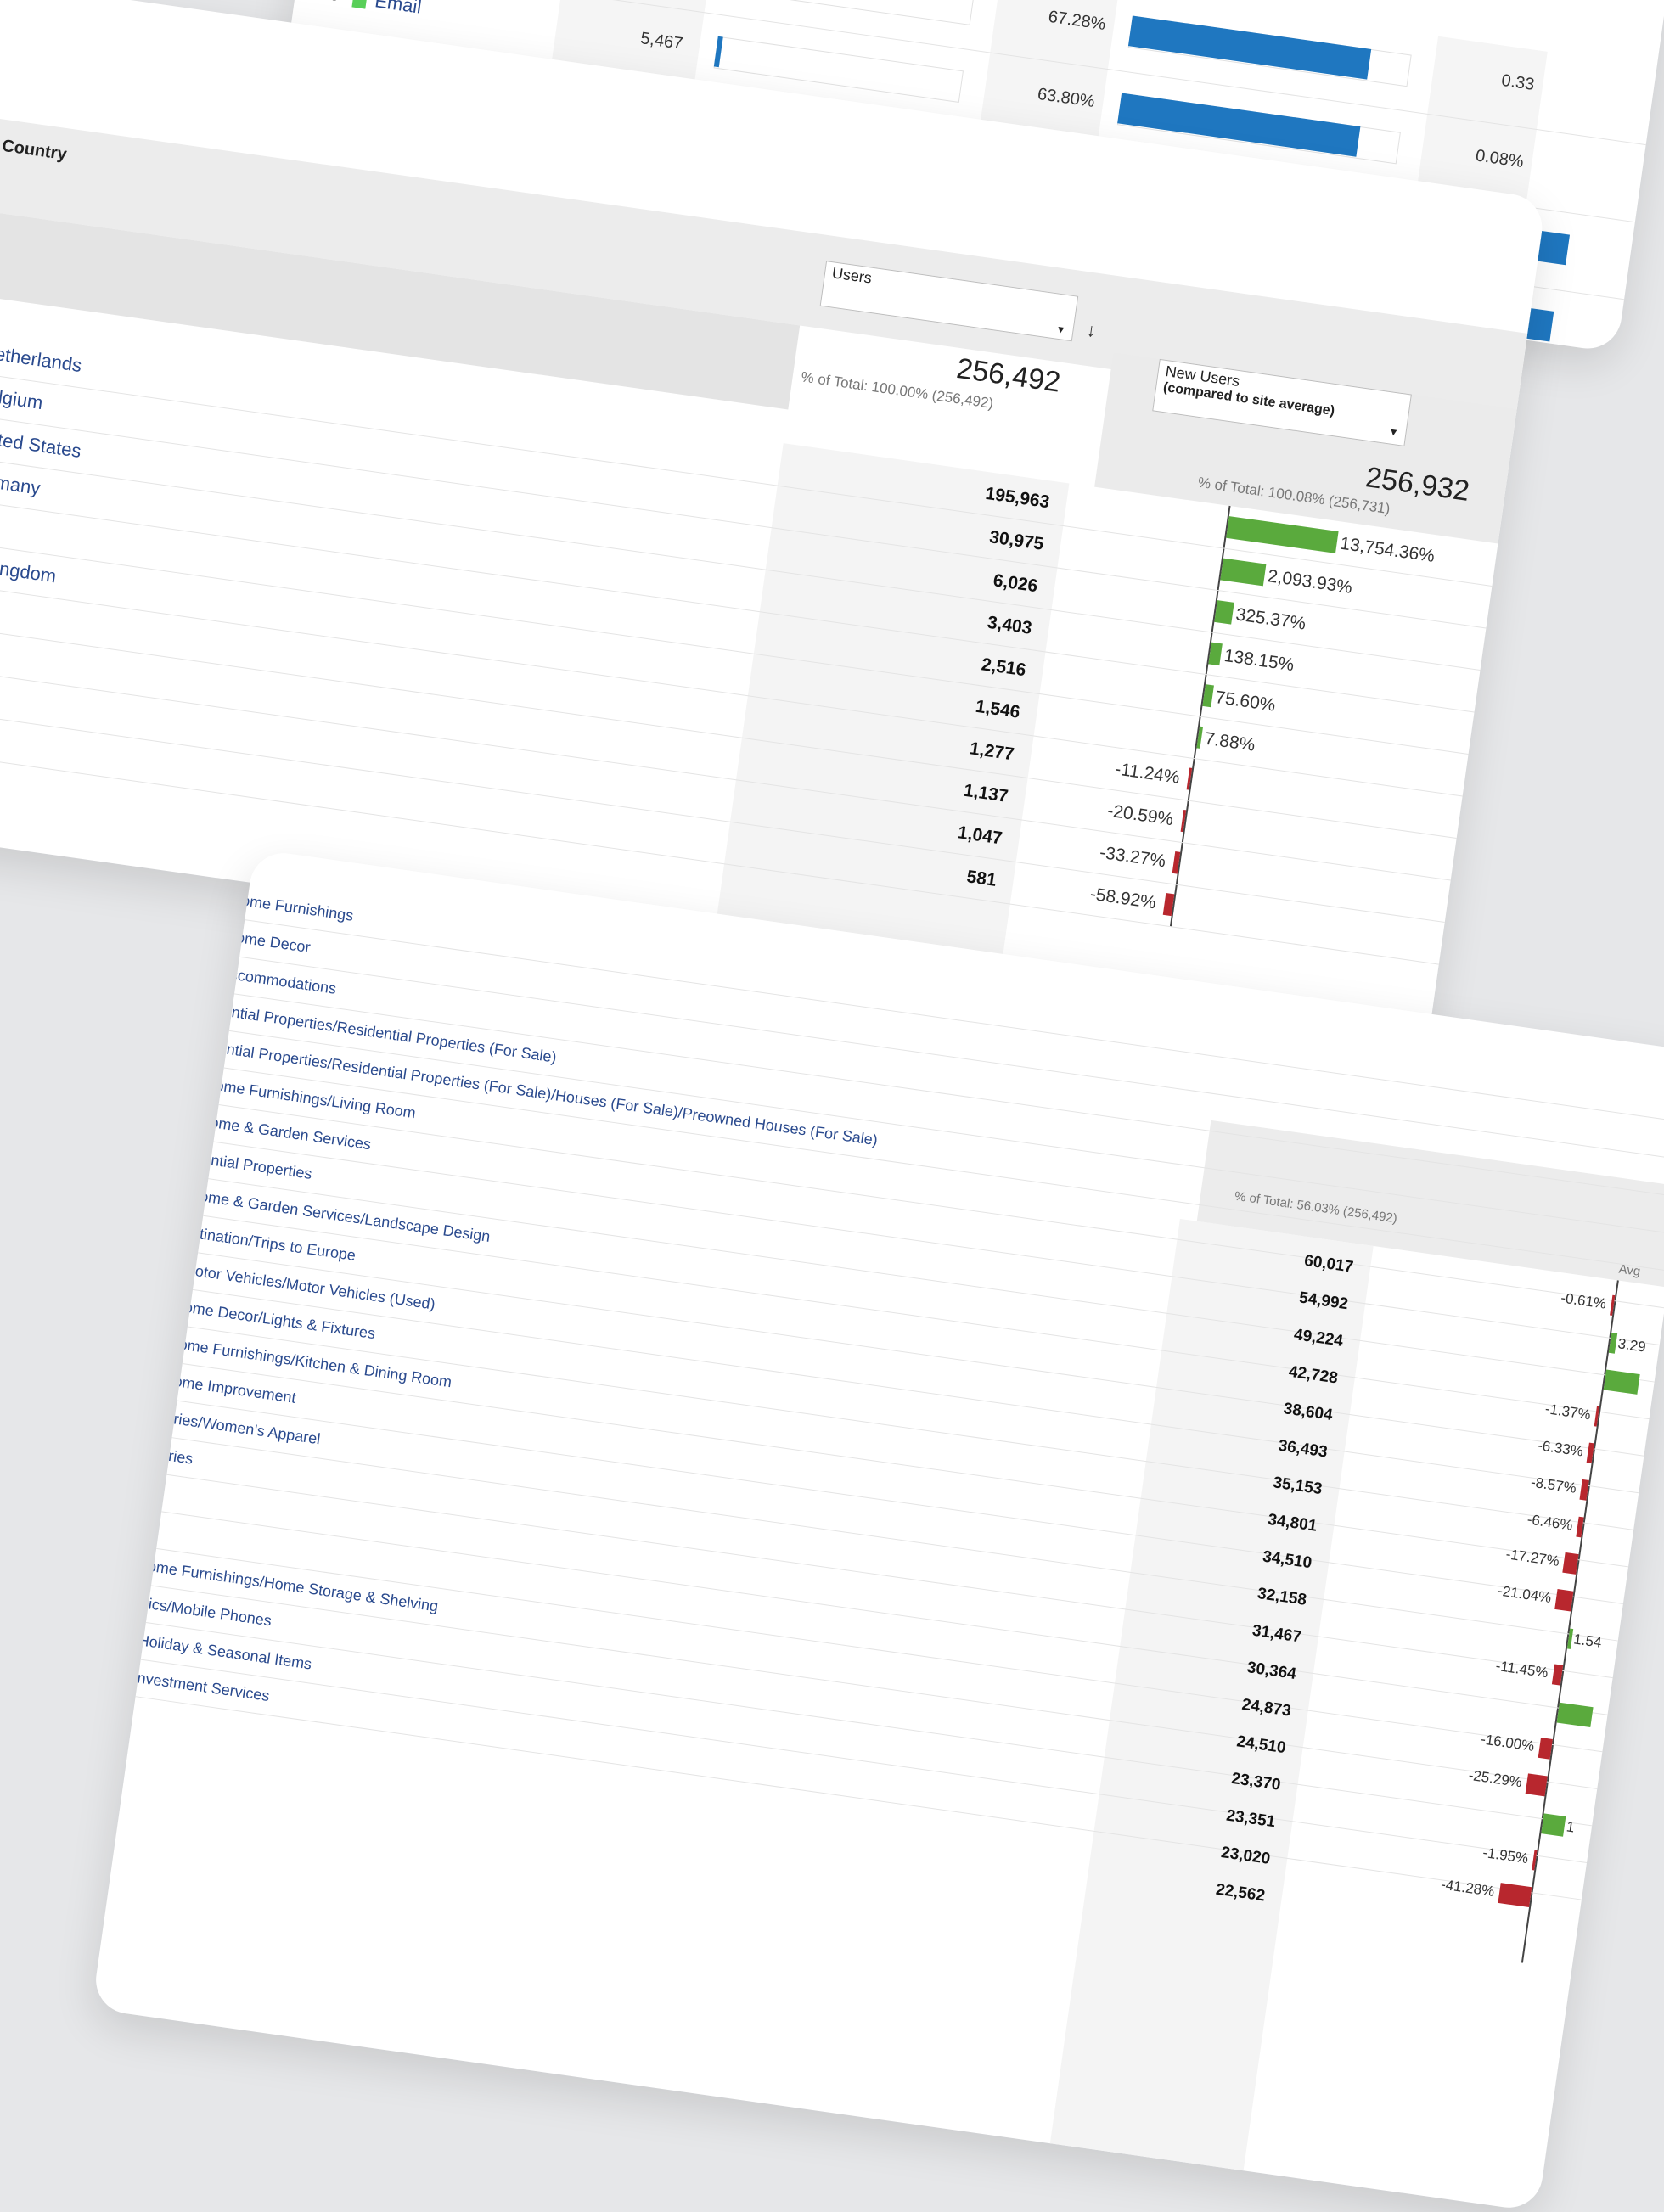 This screenshot has height=2212, width=1664. Describe the element at coordinates (1077, 21) in the screenshot. I see `pct1-value: 67.28%` at that location.